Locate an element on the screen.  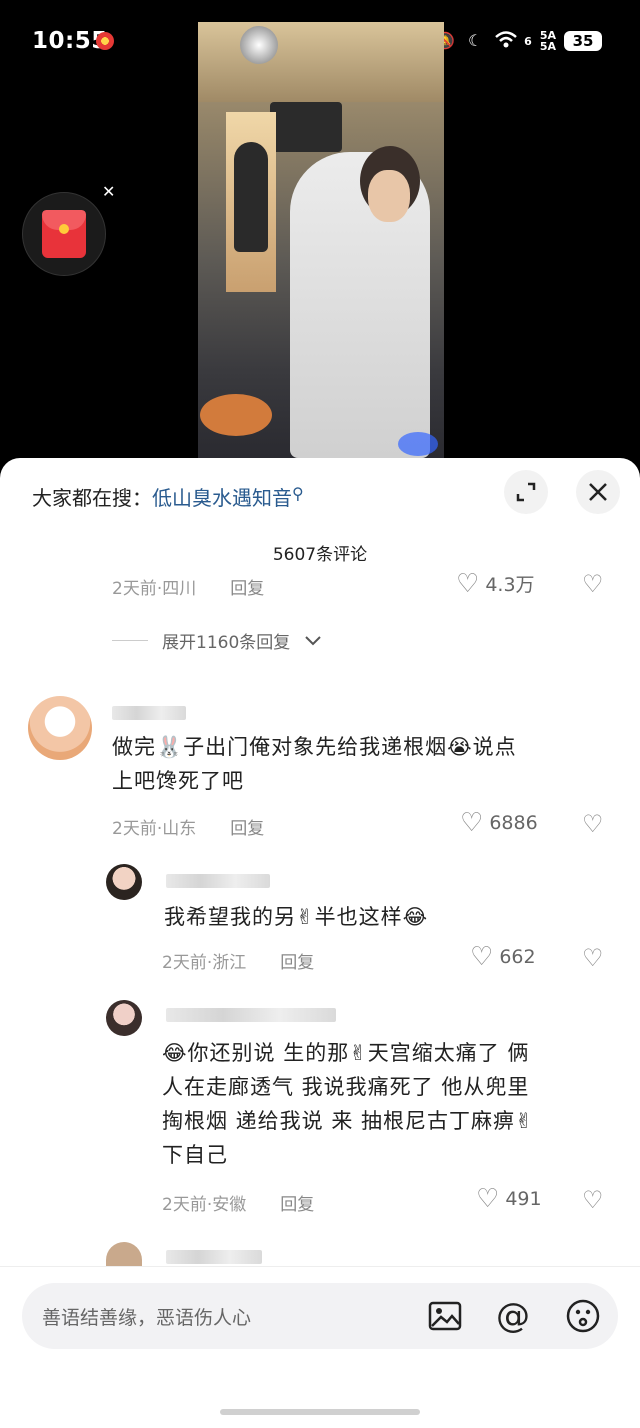
like-count: 662 is located at coordinates (517, 957).